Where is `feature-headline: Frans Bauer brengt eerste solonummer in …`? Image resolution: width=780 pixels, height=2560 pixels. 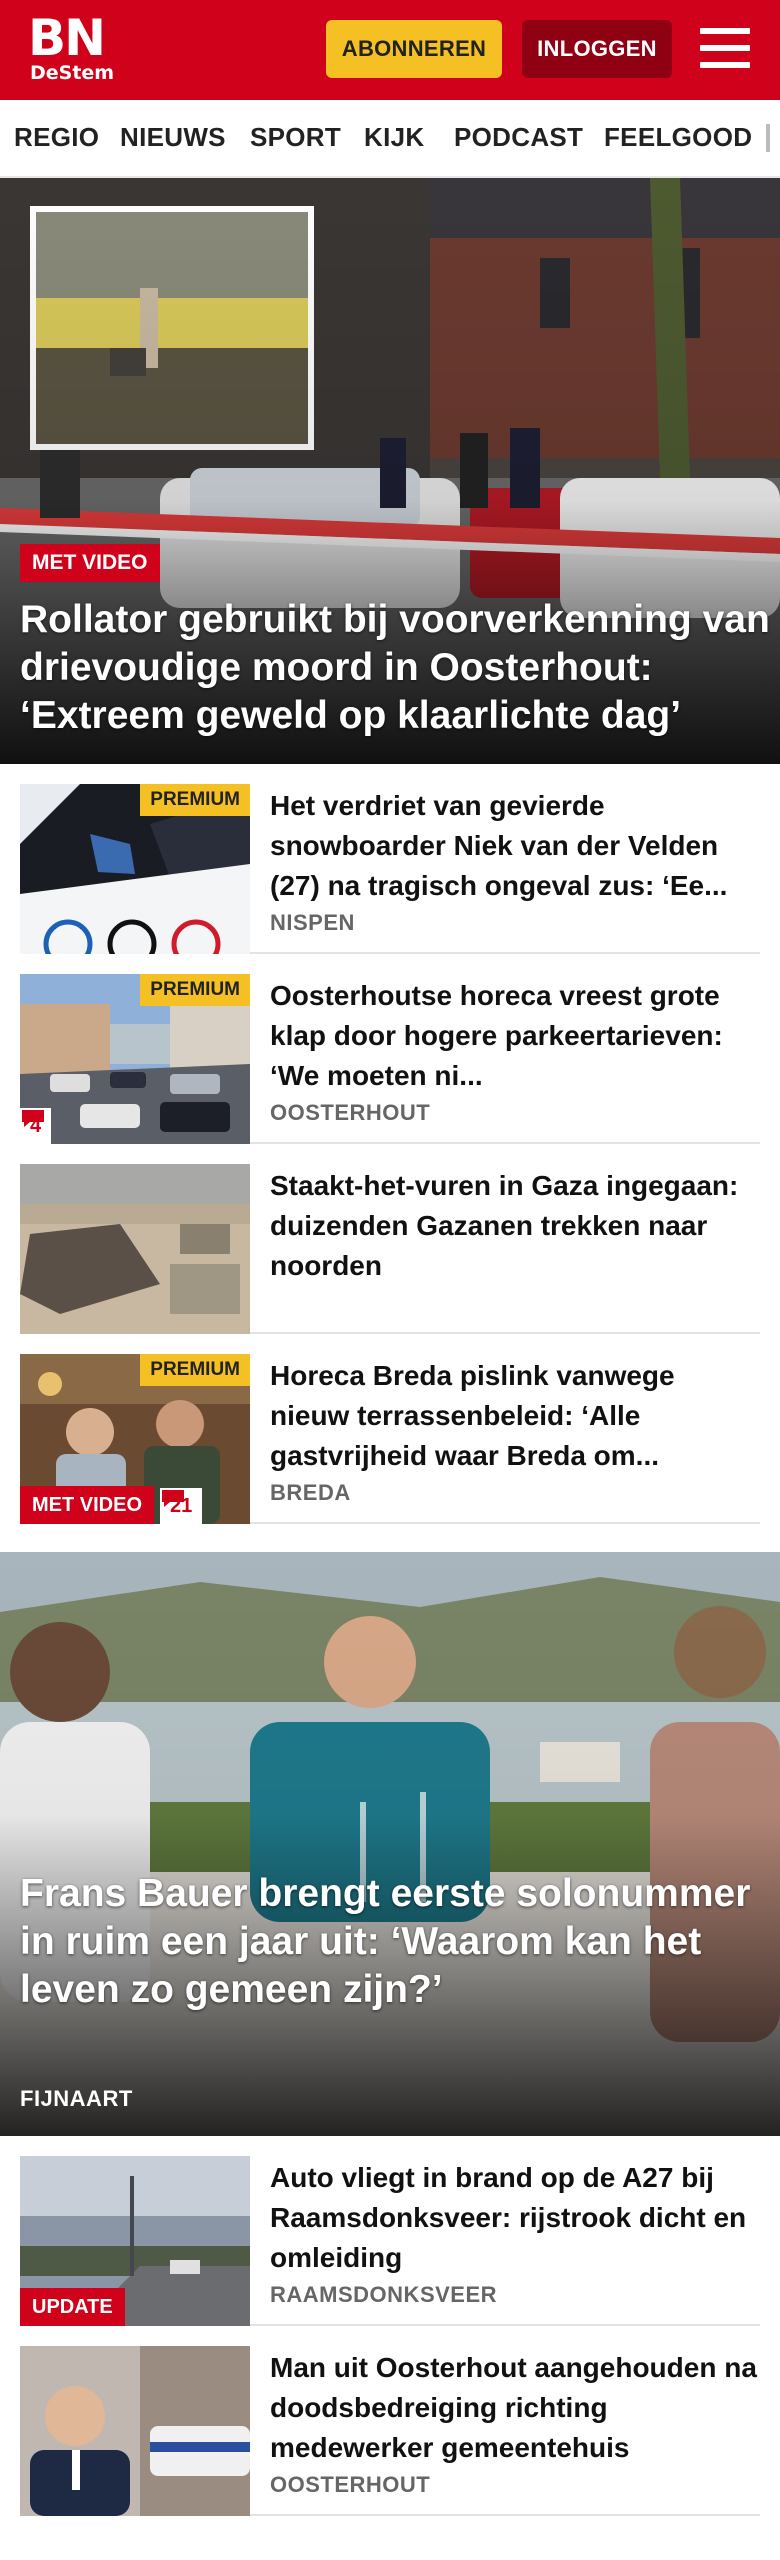 feature-headline: Frans Bauer brengt eerste solonummer in … is located at coordinates (390, 1942).